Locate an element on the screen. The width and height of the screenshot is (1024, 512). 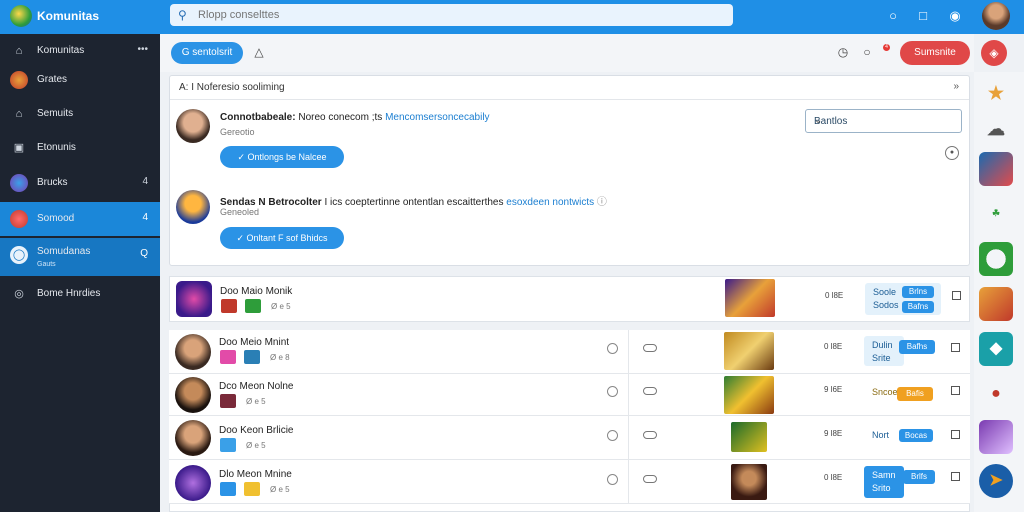
sidebar-item-bome-hnrdies: ◎ Bome Hnrdies is located at coordinates (80, 294).